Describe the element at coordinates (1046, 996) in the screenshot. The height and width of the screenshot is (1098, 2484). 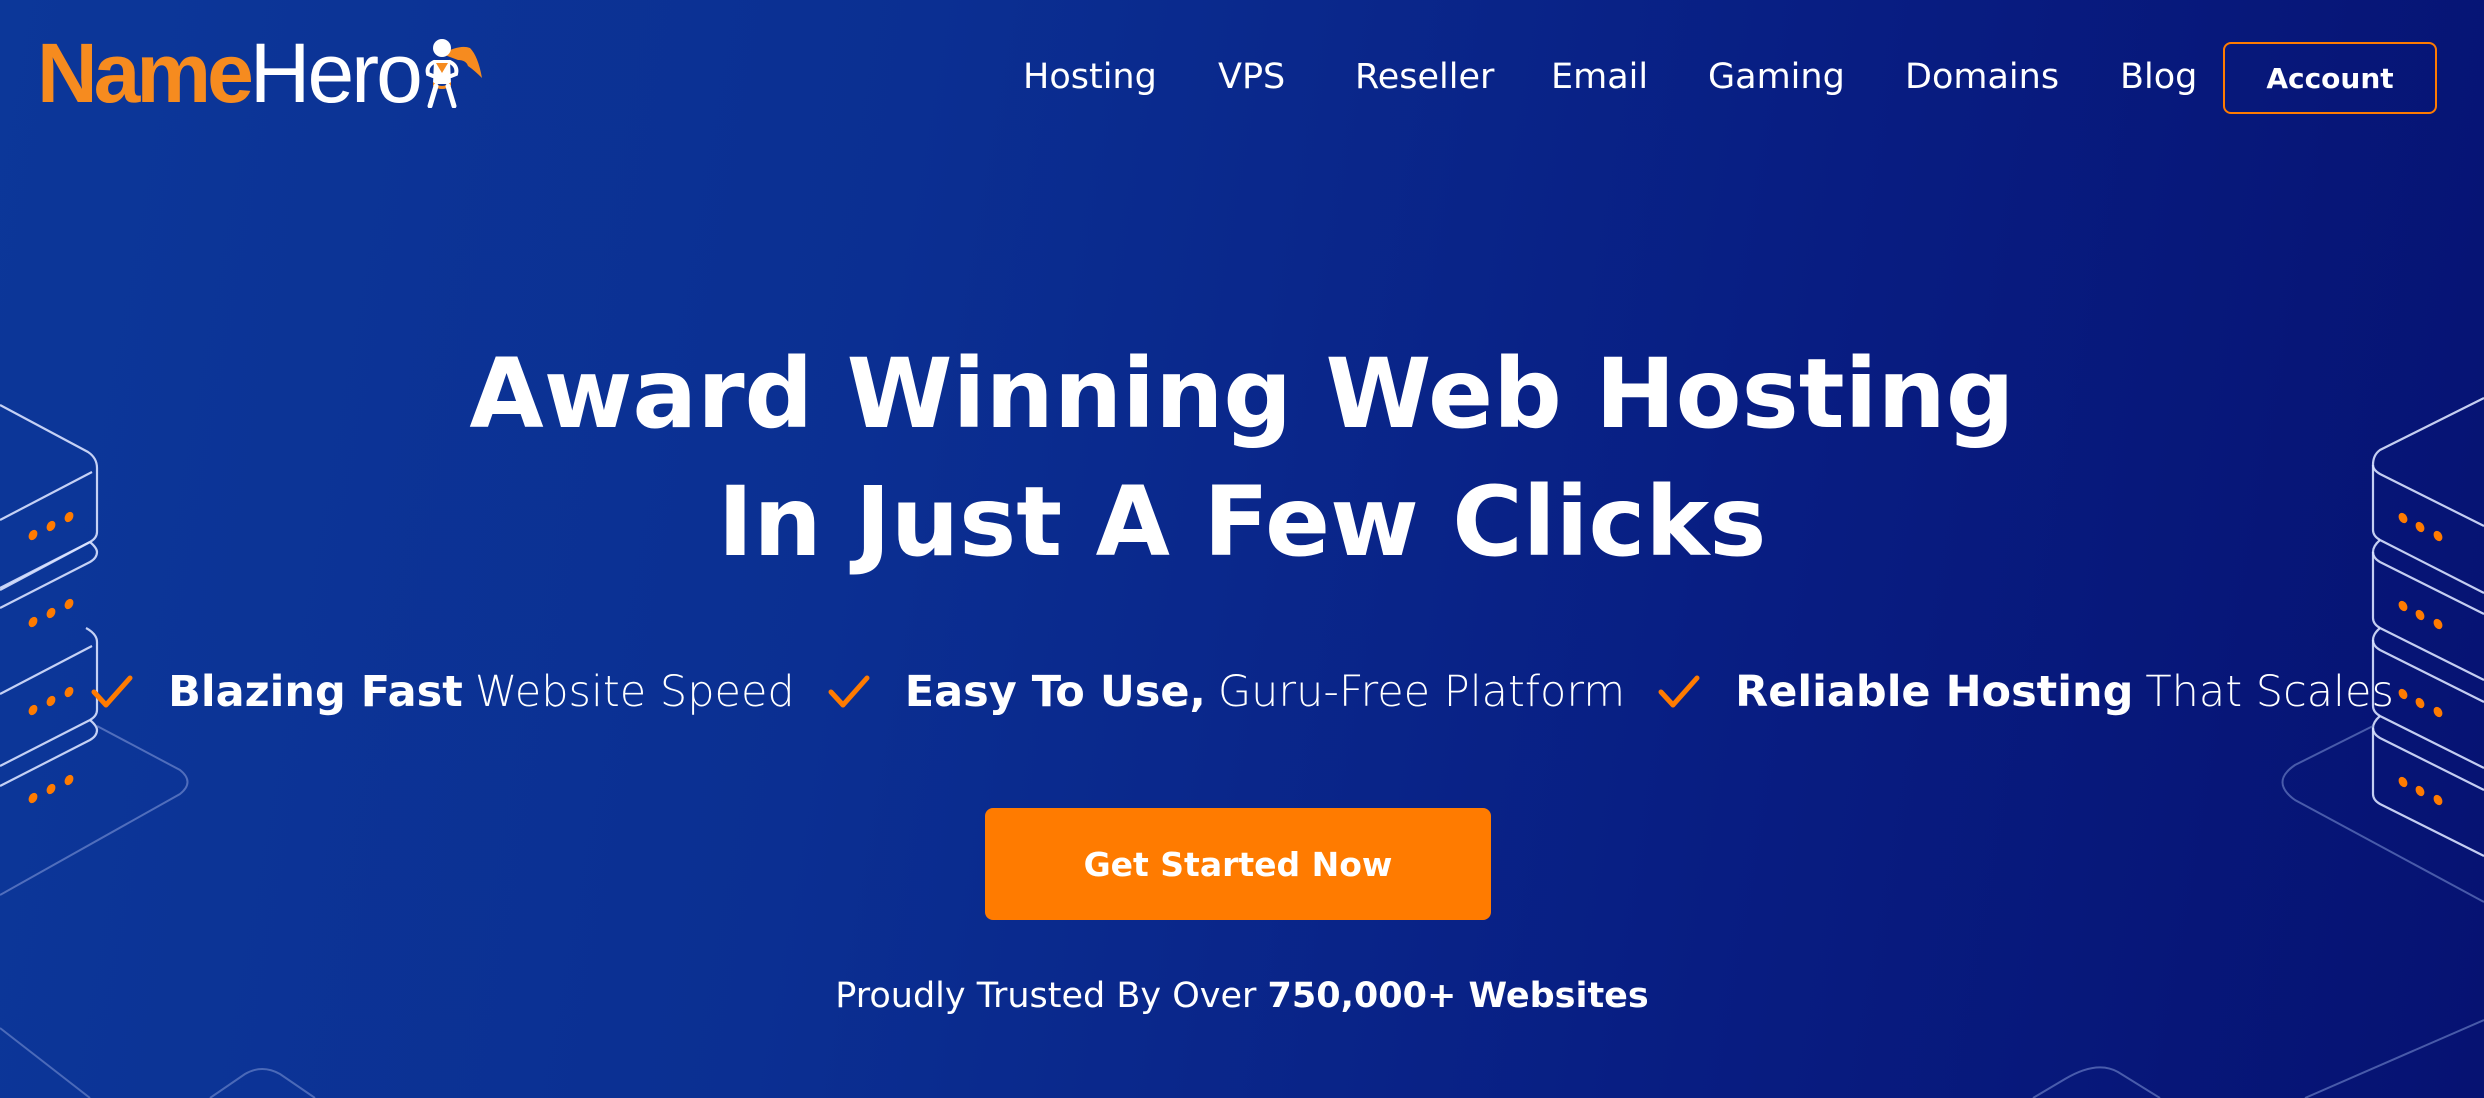
I see `trust-prefix: Proudly Trusted By Over` at that location.